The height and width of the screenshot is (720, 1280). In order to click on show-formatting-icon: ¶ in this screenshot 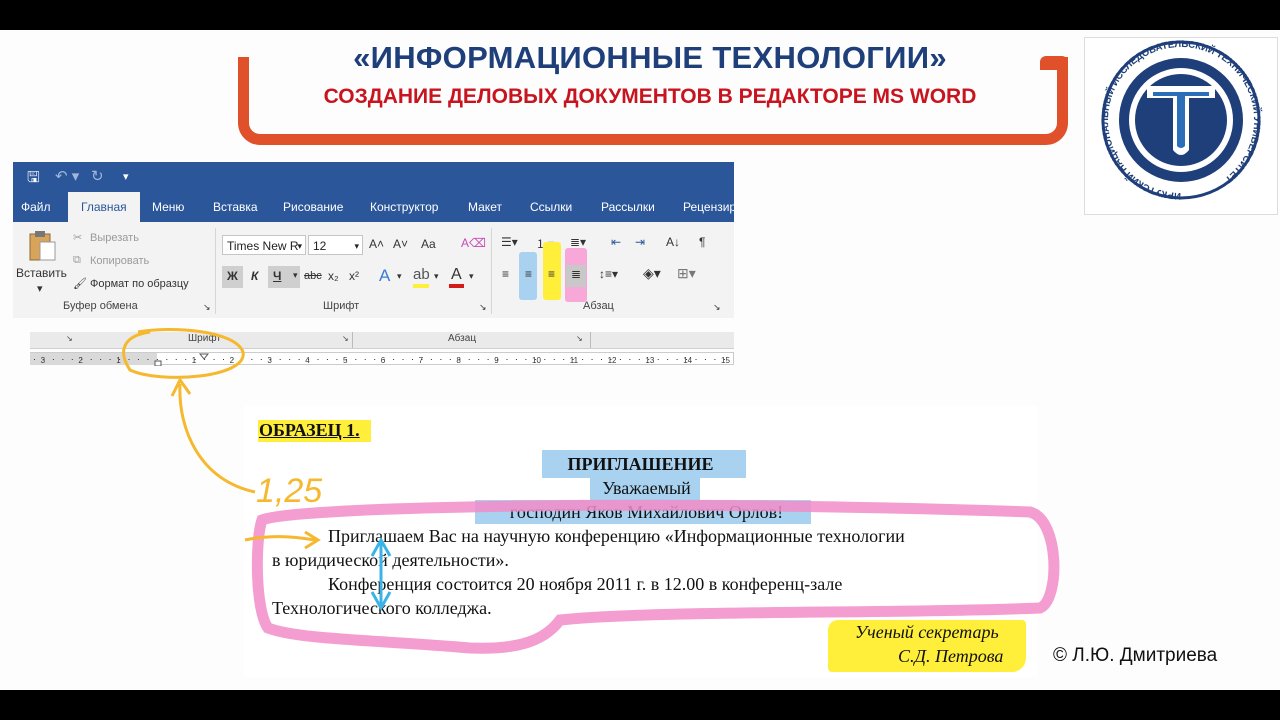, I will do `click(702, 242)`.